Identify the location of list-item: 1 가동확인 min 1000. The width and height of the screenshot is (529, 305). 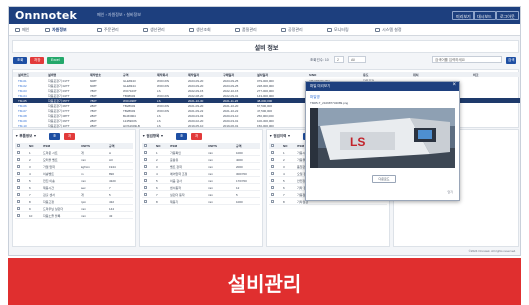
(201, 153).